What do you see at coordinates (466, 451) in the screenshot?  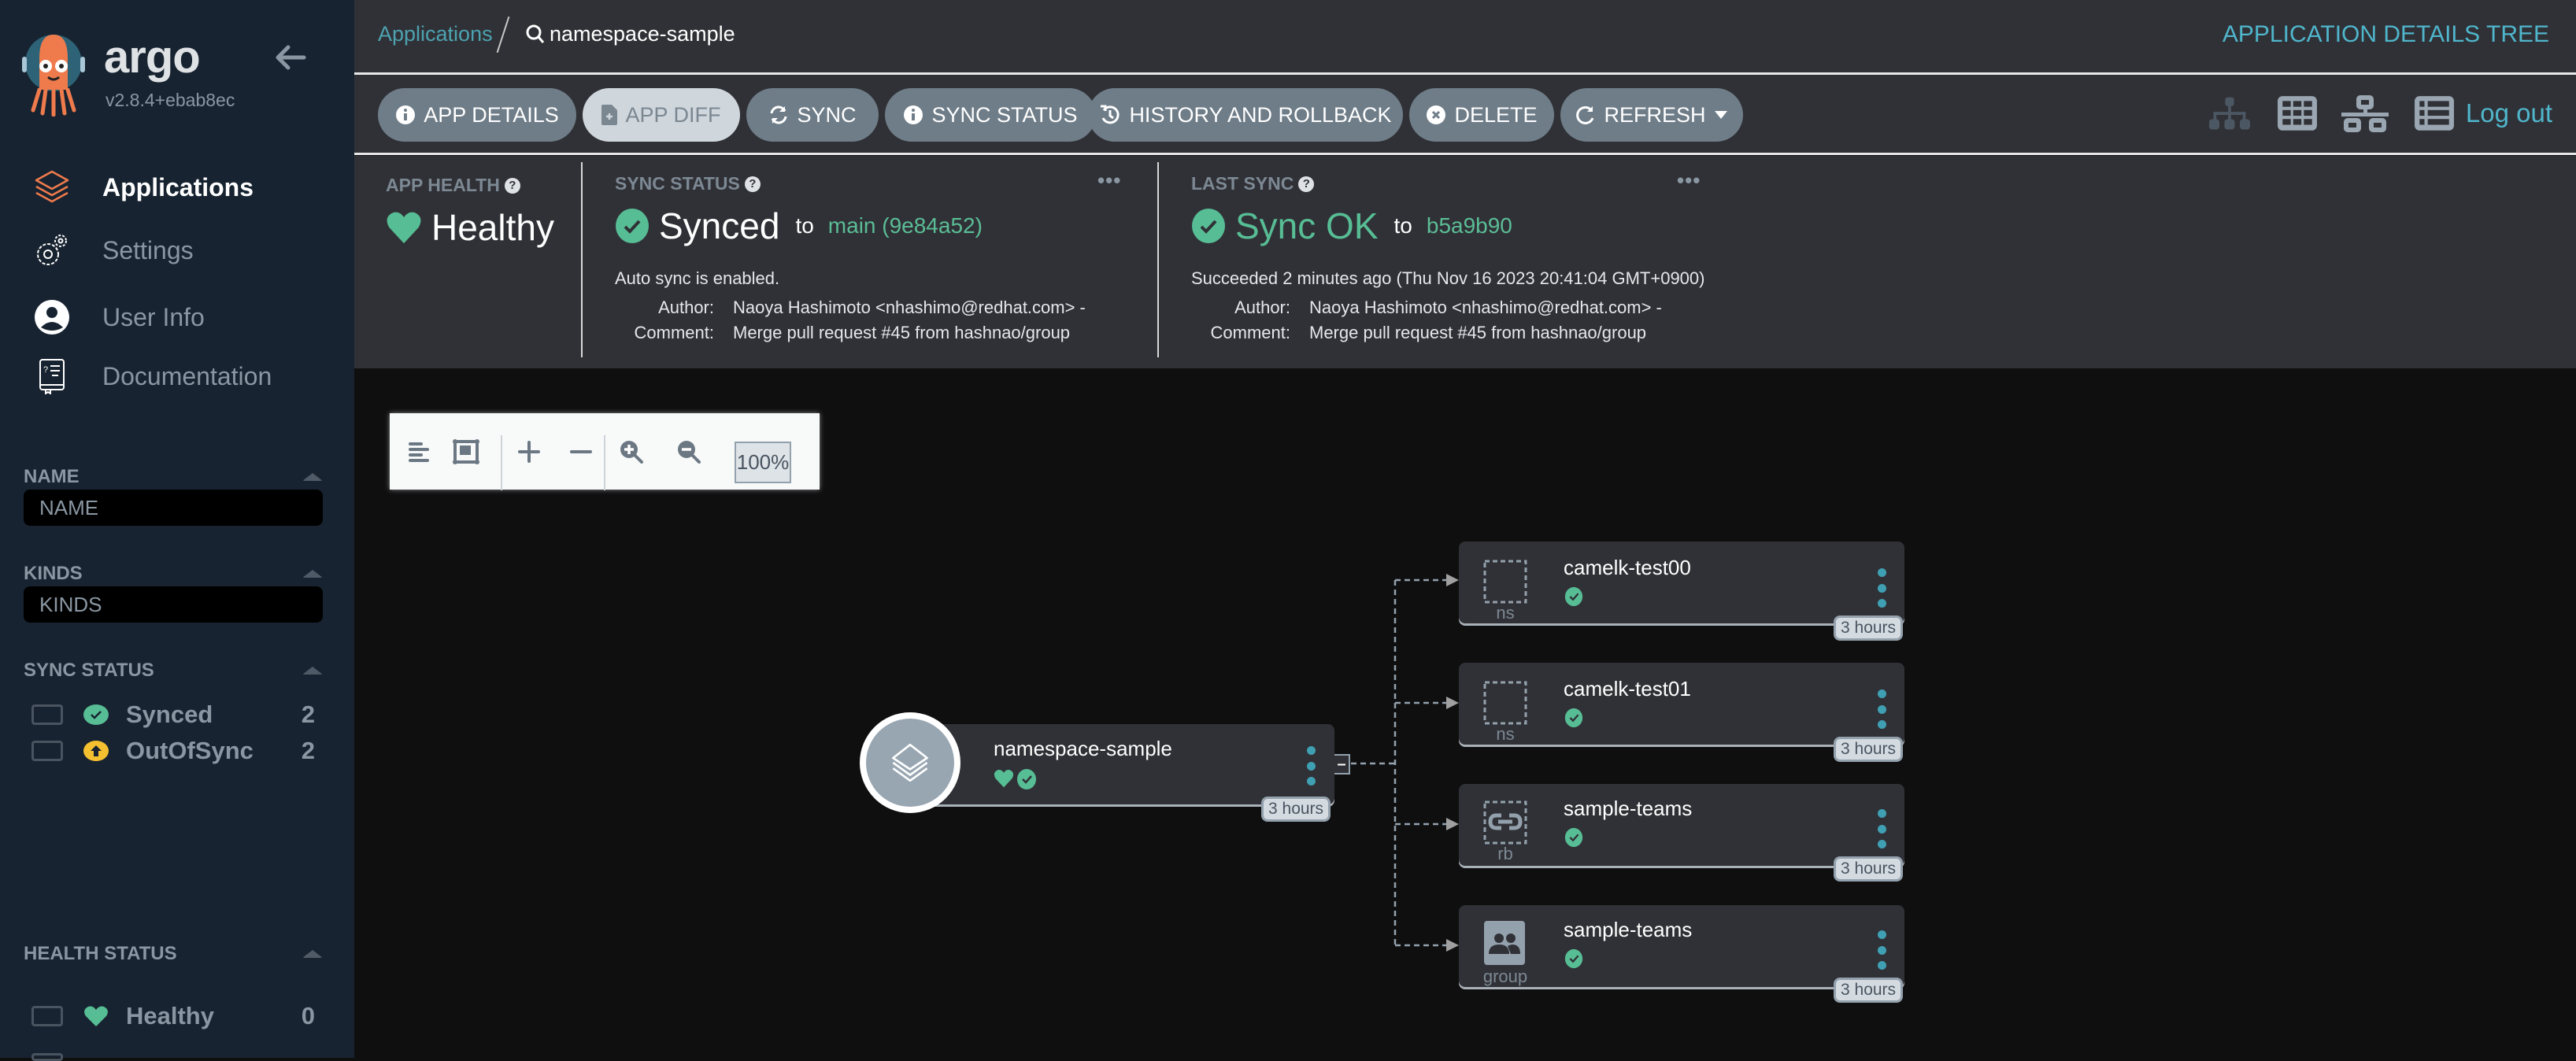 I see `fit-to-screen-icon` at bounding box center [466, 451].